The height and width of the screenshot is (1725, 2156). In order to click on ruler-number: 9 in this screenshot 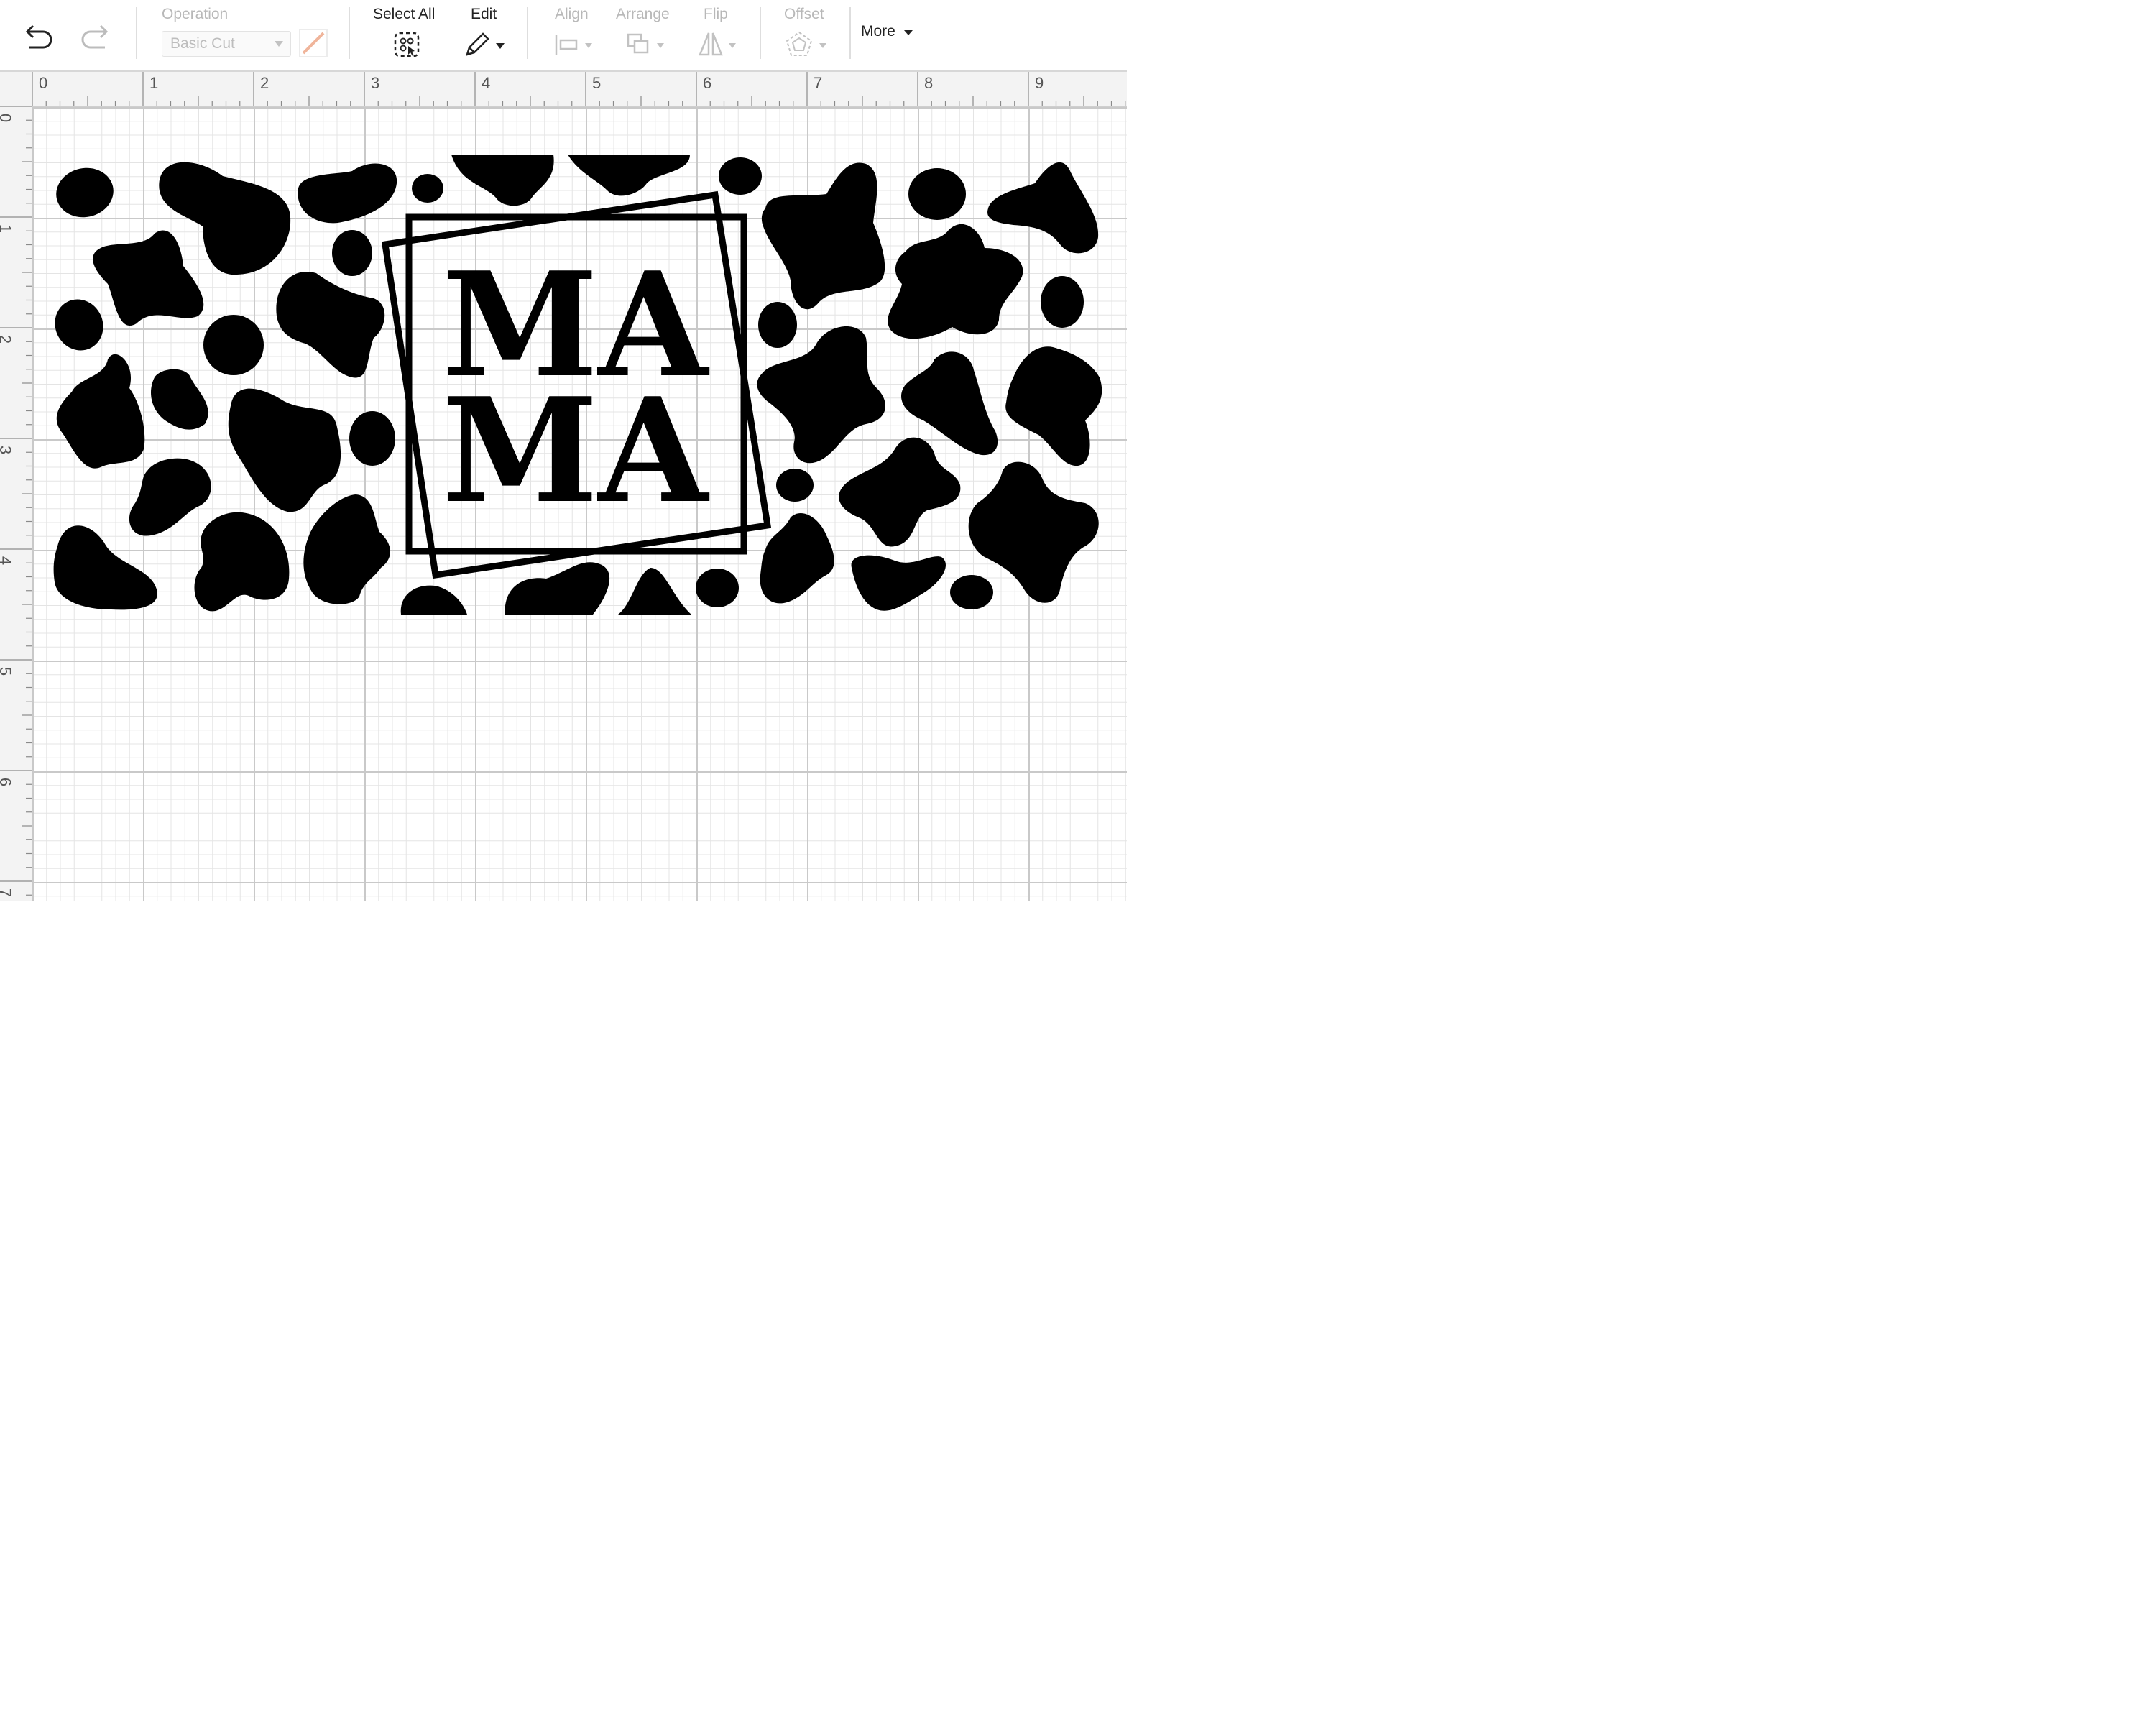, I will do `click(1039, 83)`.